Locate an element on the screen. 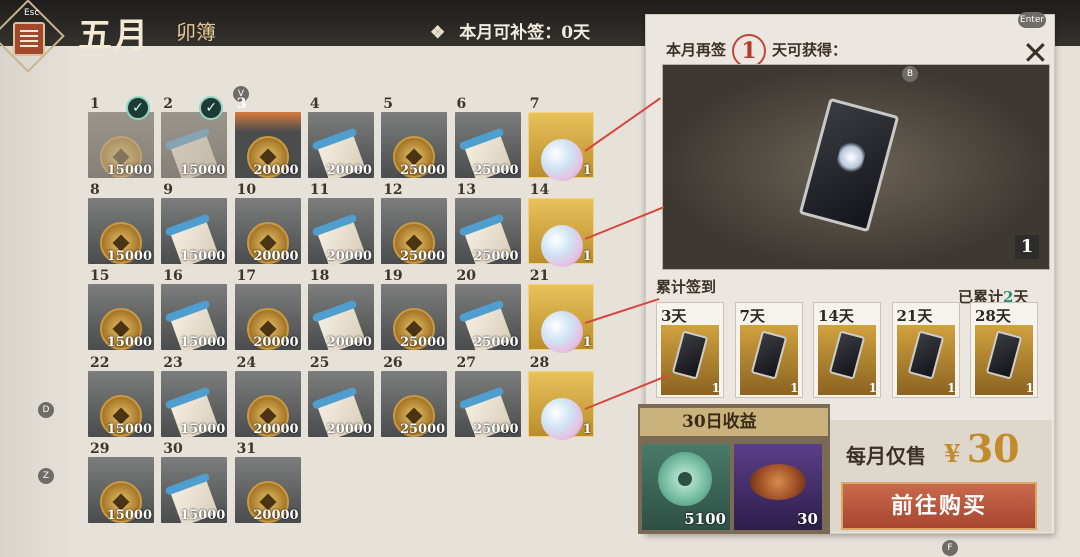  day-cell-4: 4 20000 is located at coordinates (340, 139).